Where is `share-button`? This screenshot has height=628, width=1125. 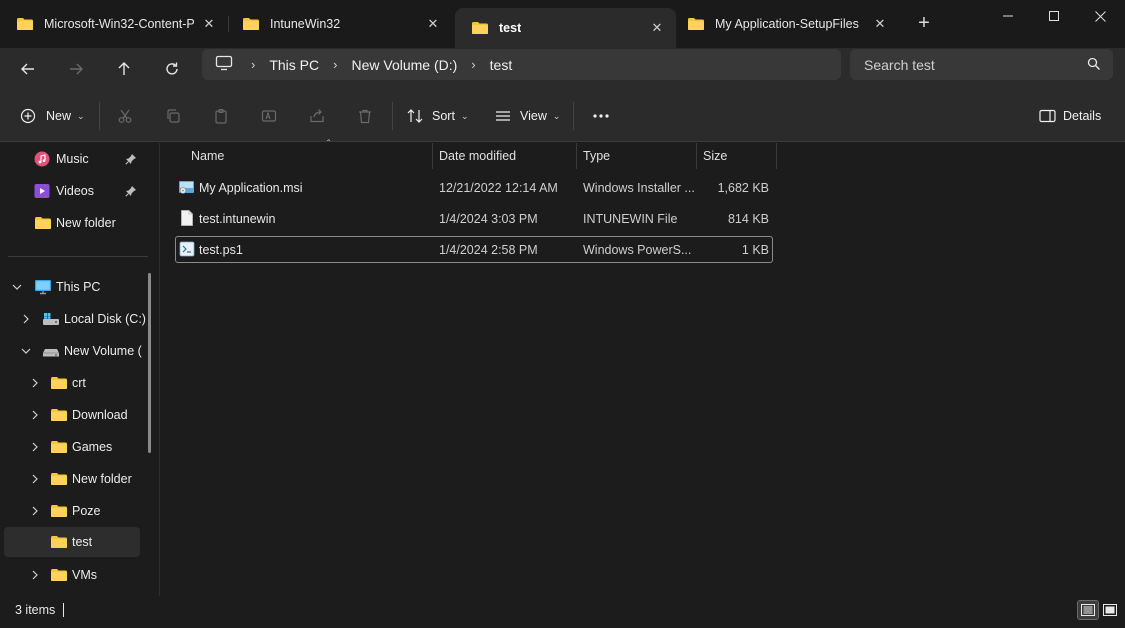 share-button is located at coordinates (317, 116).